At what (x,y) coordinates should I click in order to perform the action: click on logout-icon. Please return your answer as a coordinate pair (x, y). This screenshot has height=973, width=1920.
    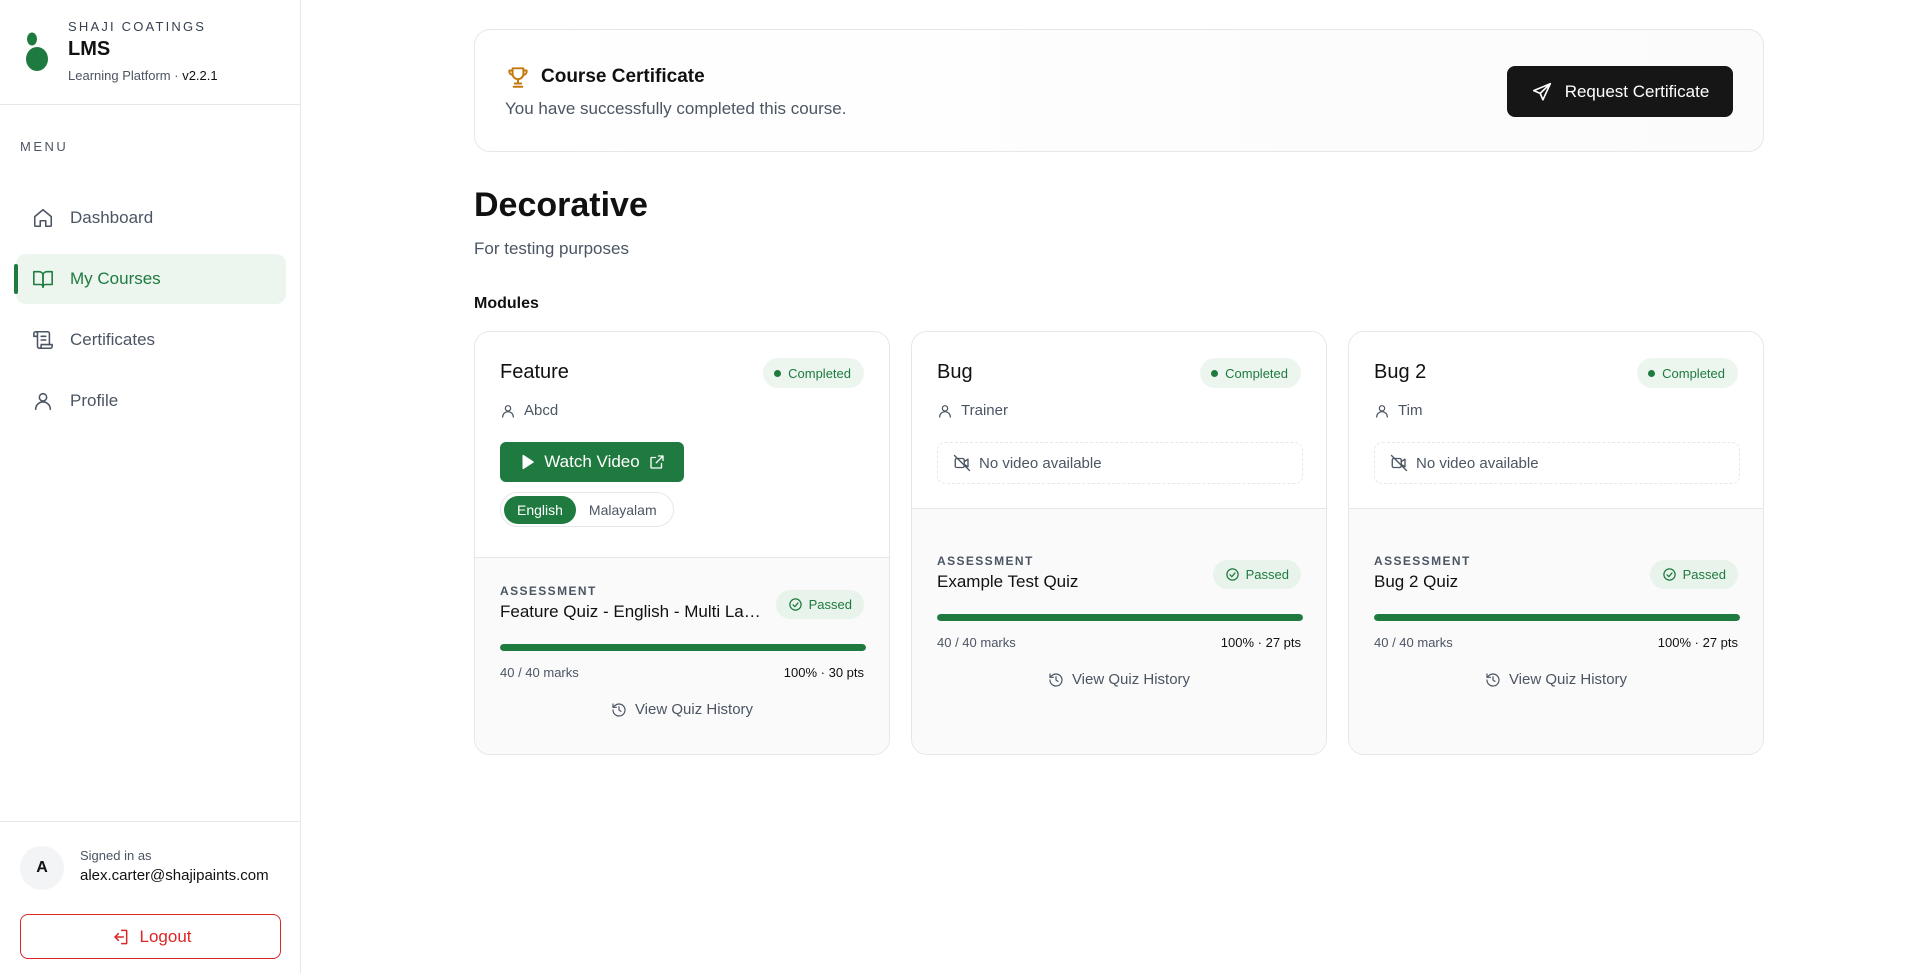
    Looking at the image, I should click on (120, 936).